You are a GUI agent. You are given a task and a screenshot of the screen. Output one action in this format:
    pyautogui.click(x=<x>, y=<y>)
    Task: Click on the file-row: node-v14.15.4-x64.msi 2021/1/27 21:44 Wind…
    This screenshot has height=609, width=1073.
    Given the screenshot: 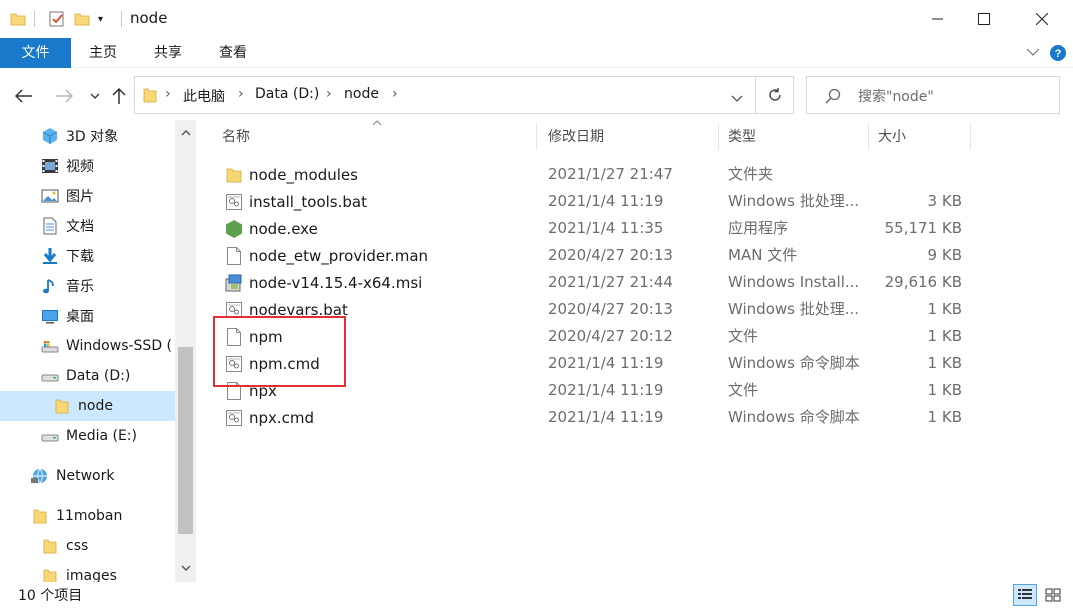 What is the action you would take?
    pyautogui.click(x=592, y=282)
    